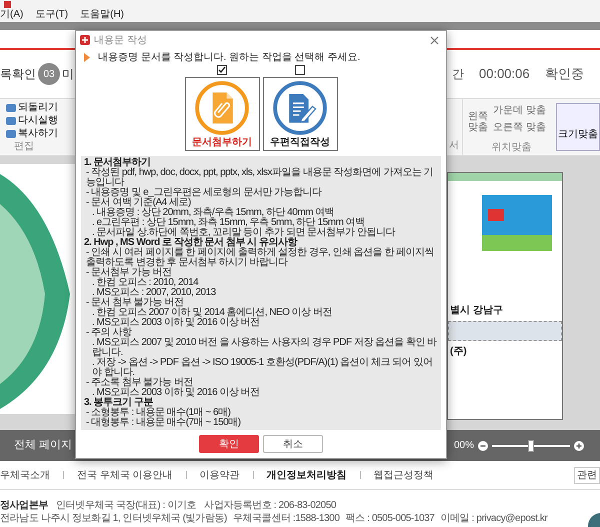 The width and height of the screenshot is (600, 527). What do you see at coordinates (139, 383) in the screenshot?
I see `notes-text: - 주소록 첨부 불가능 버전` at bounding box center [139, 383].